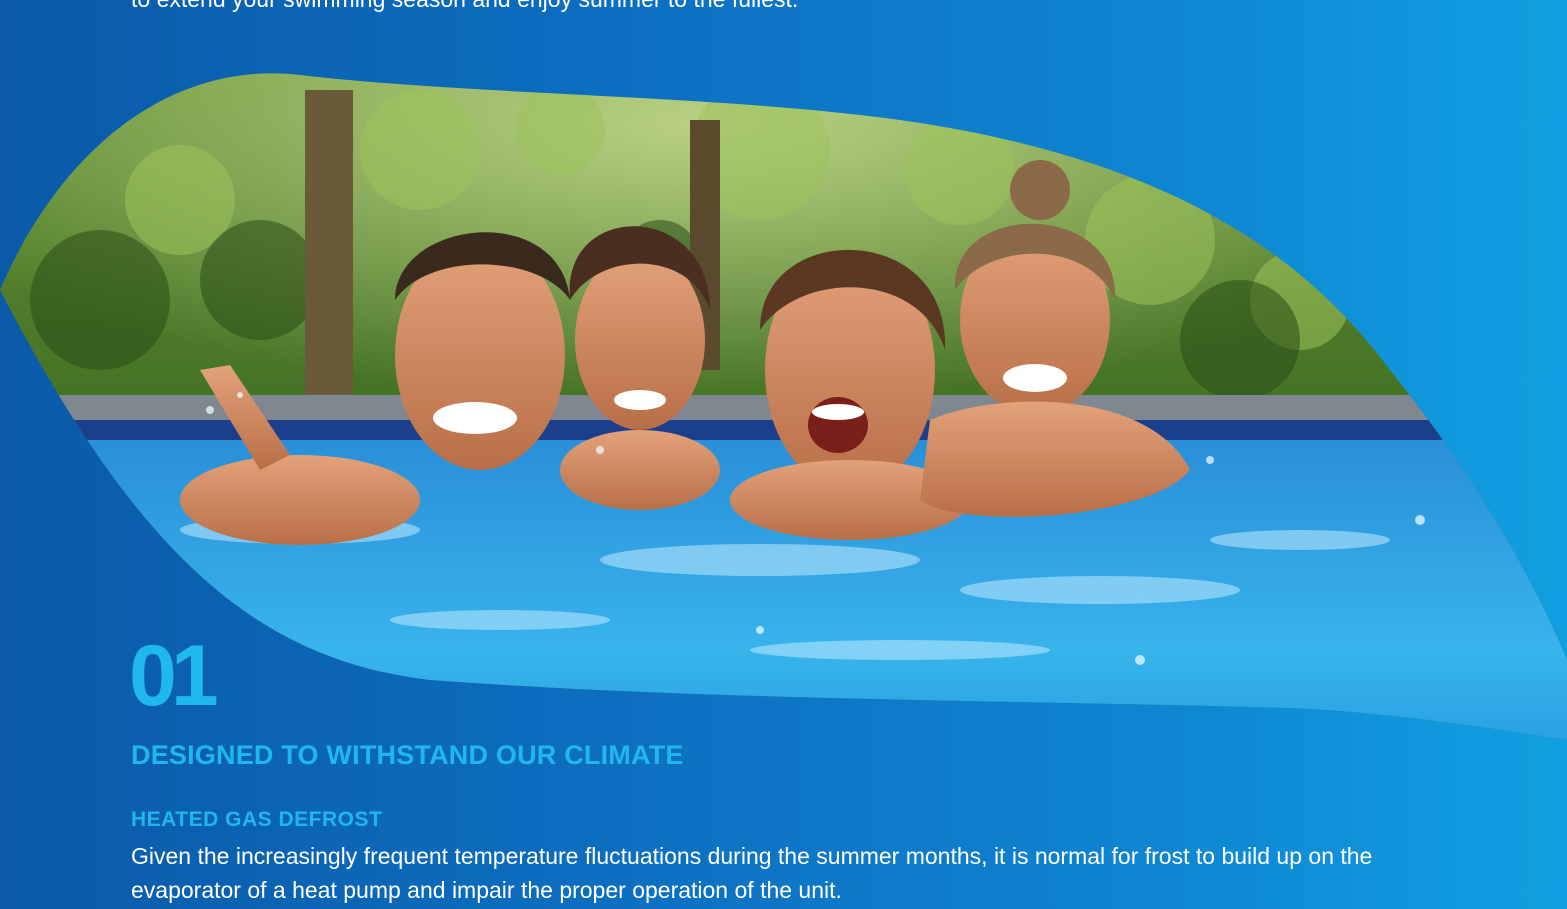  What do you see at coordinates (257, 819) in the screenshot?
I see `feature-subtitle: HEATED GAS DEFROST` at bounding box center [257, 819].